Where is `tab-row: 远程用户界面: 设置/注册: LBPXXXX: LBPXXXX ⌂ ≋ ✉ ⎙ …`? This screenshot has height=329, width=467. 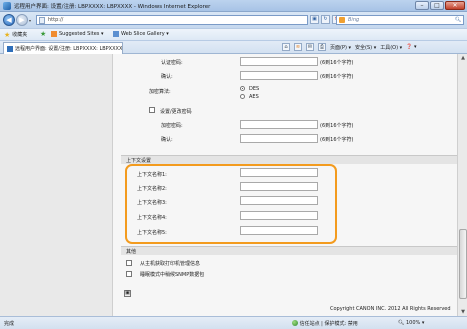
tab-row: 远程用户界面: 设置/注册: LBPXXXX: LBPXXXX ⌂ ≋ ✉ ⎙ … is located at coordinates (233, 47).